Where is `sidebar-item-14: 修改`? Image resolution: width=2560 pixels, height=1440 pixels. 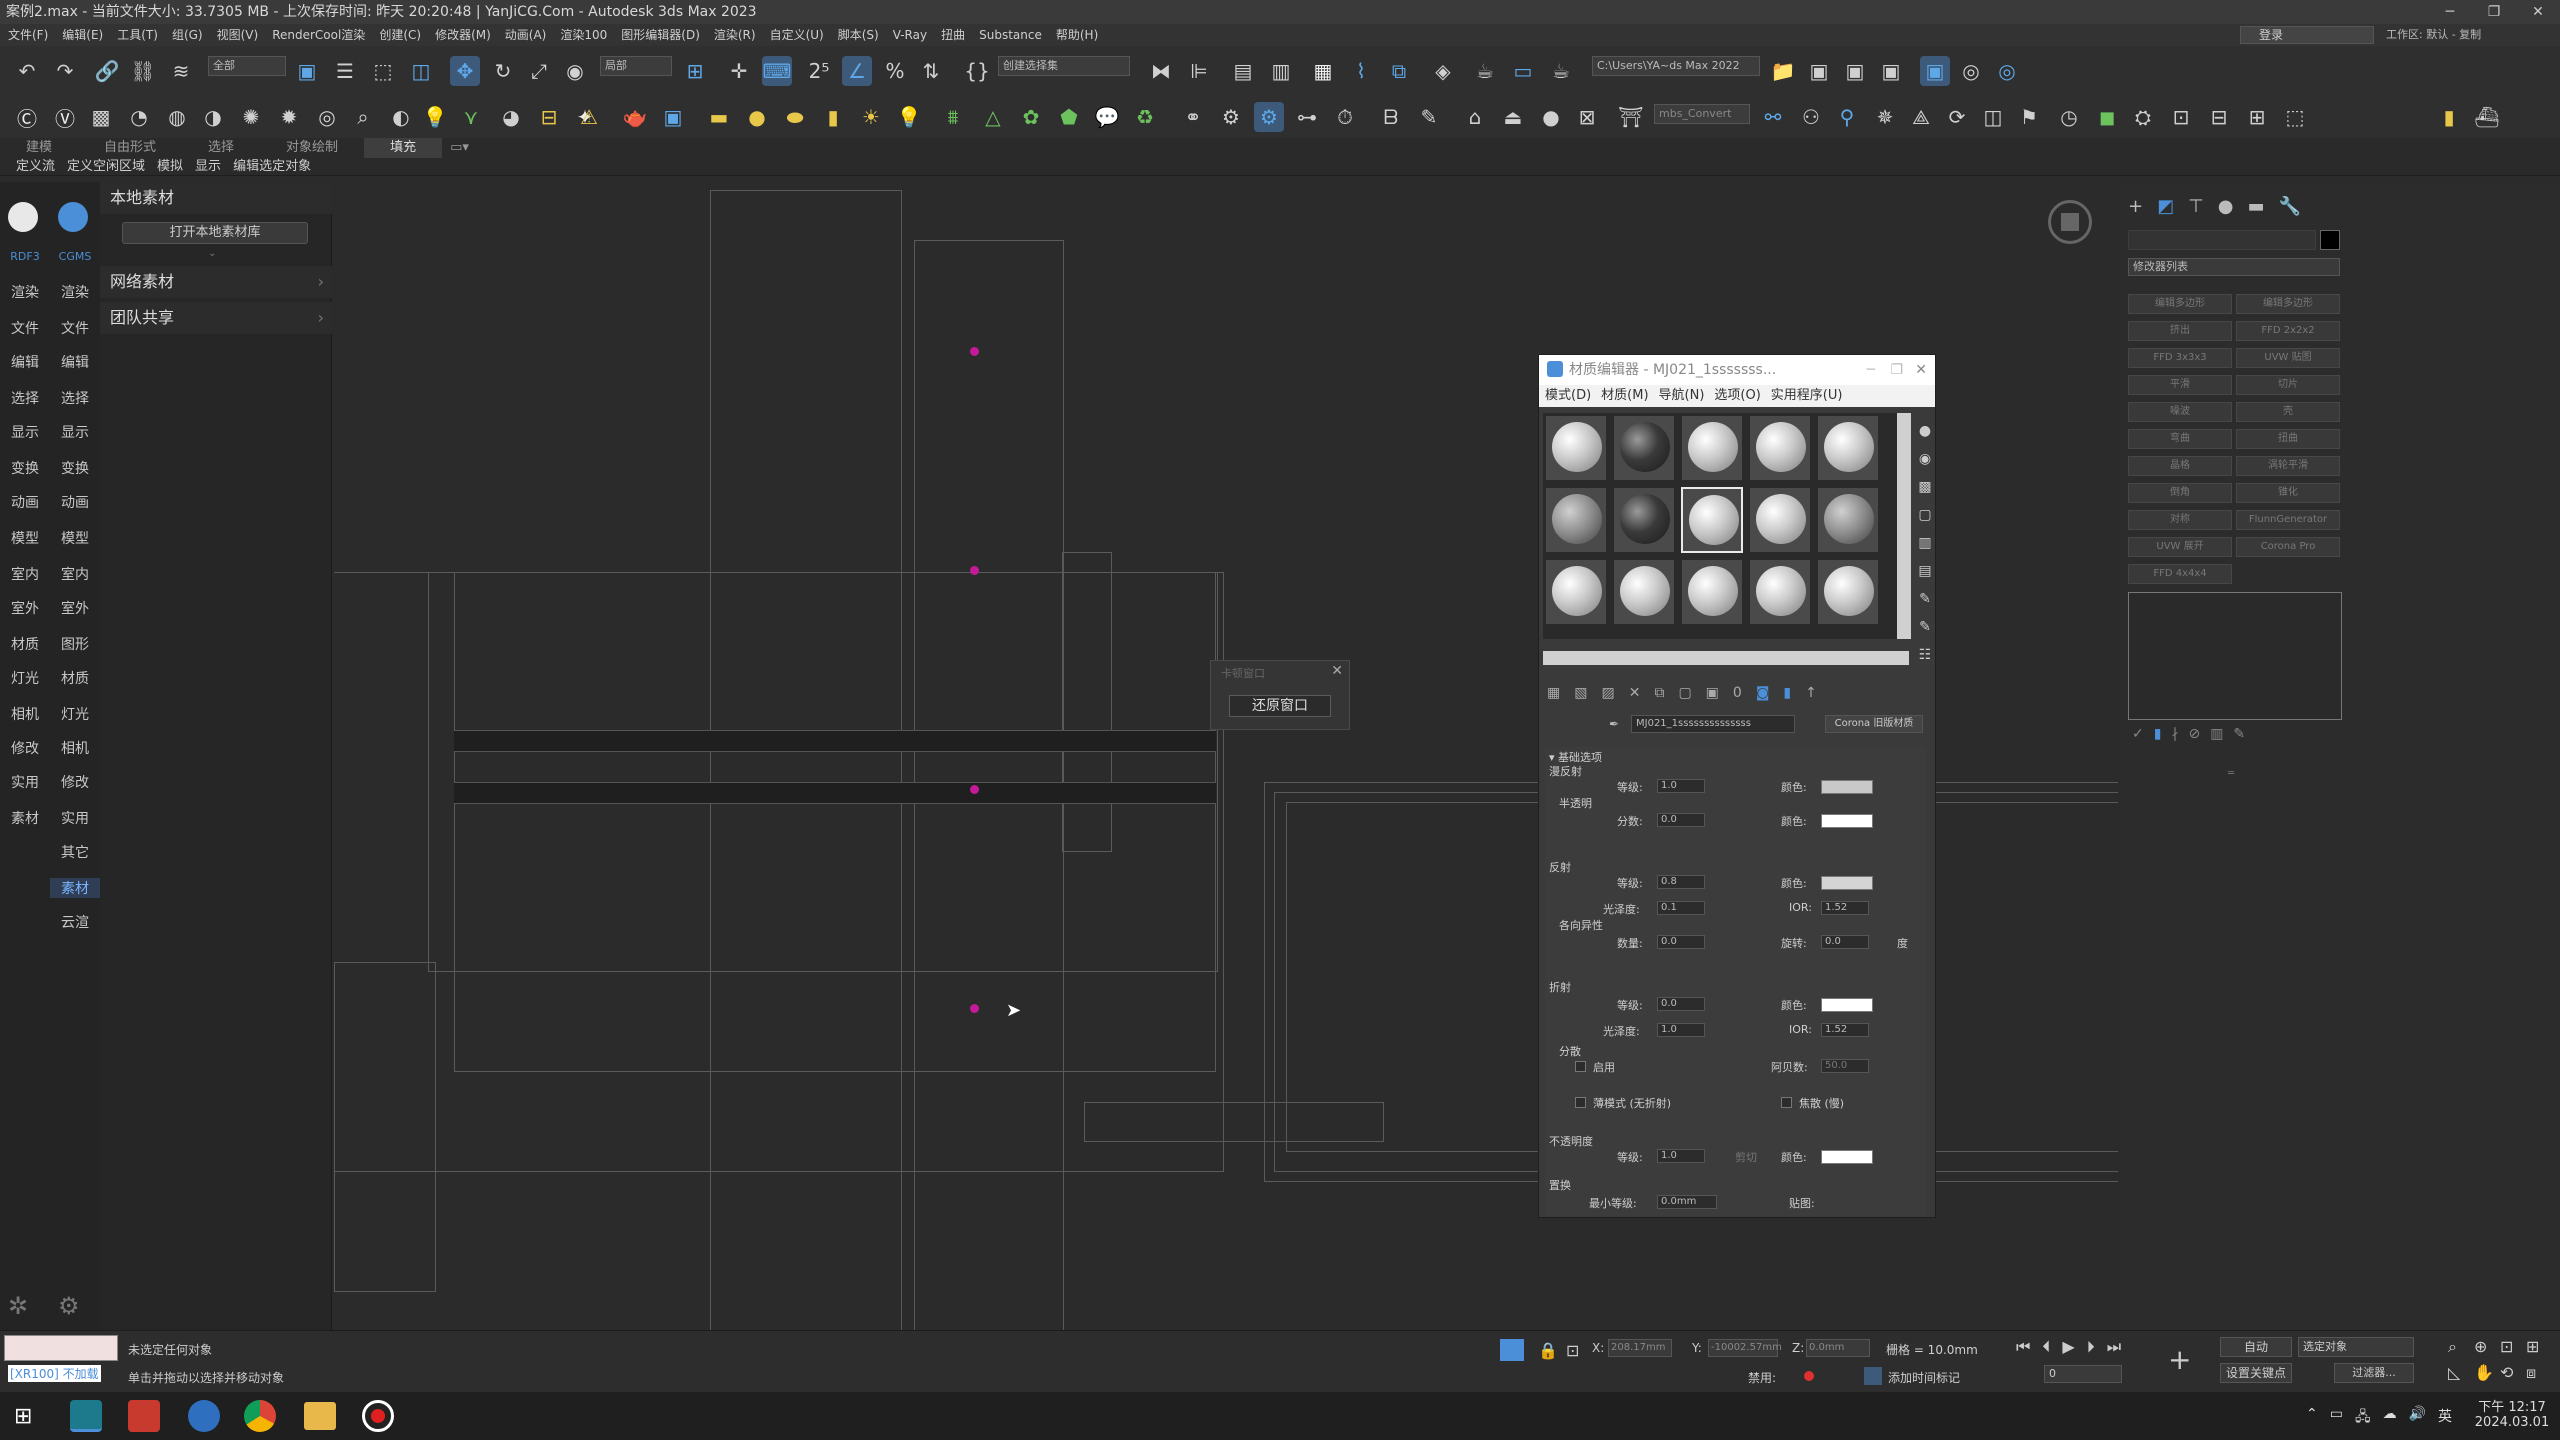 sidebar-item-14: 修改 is located at coordinates (75, 782).